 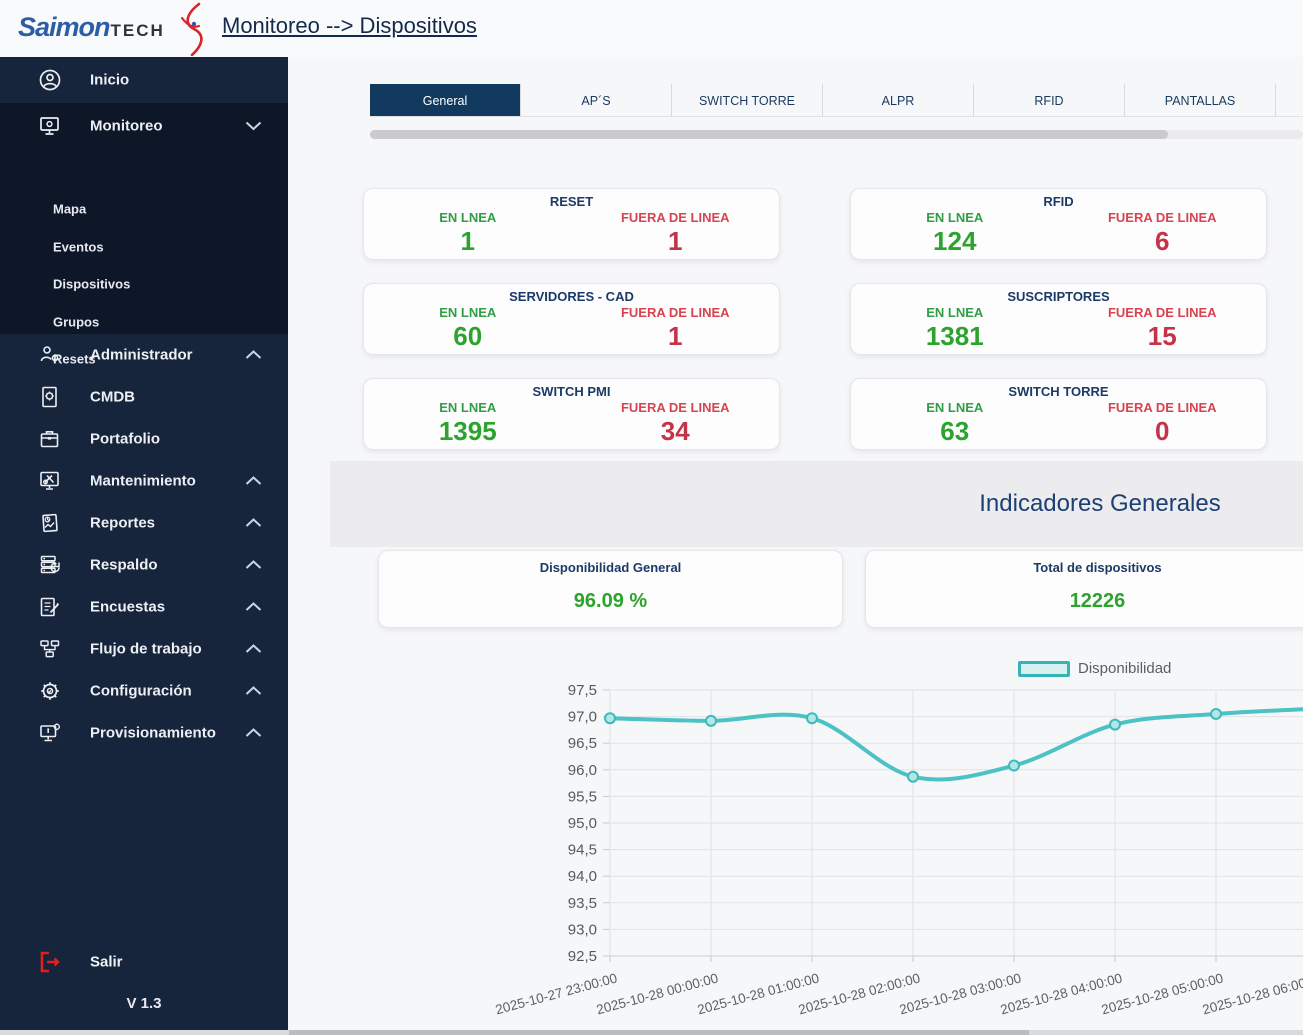 I want to click on status-card-switch-torre: SWITCH TORRE EN LNEA 63 FUERA DE LINEA 0, so click(x=1058, y=414).